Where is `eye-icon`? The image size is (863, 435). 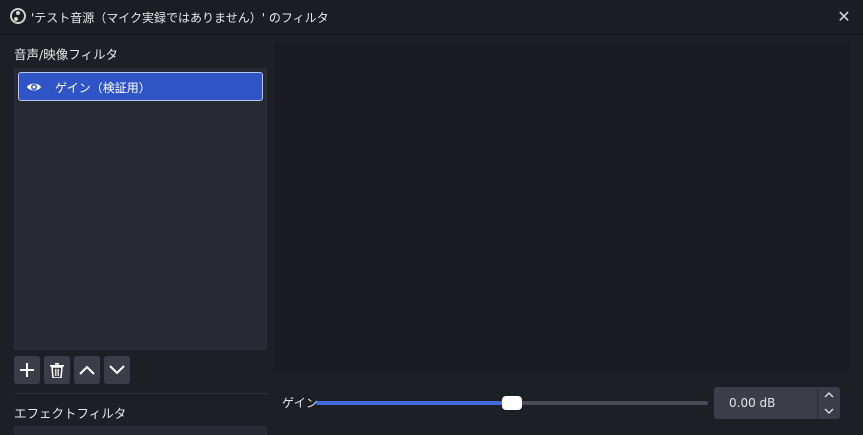
eye-icon is located at coordinates (34, 87).